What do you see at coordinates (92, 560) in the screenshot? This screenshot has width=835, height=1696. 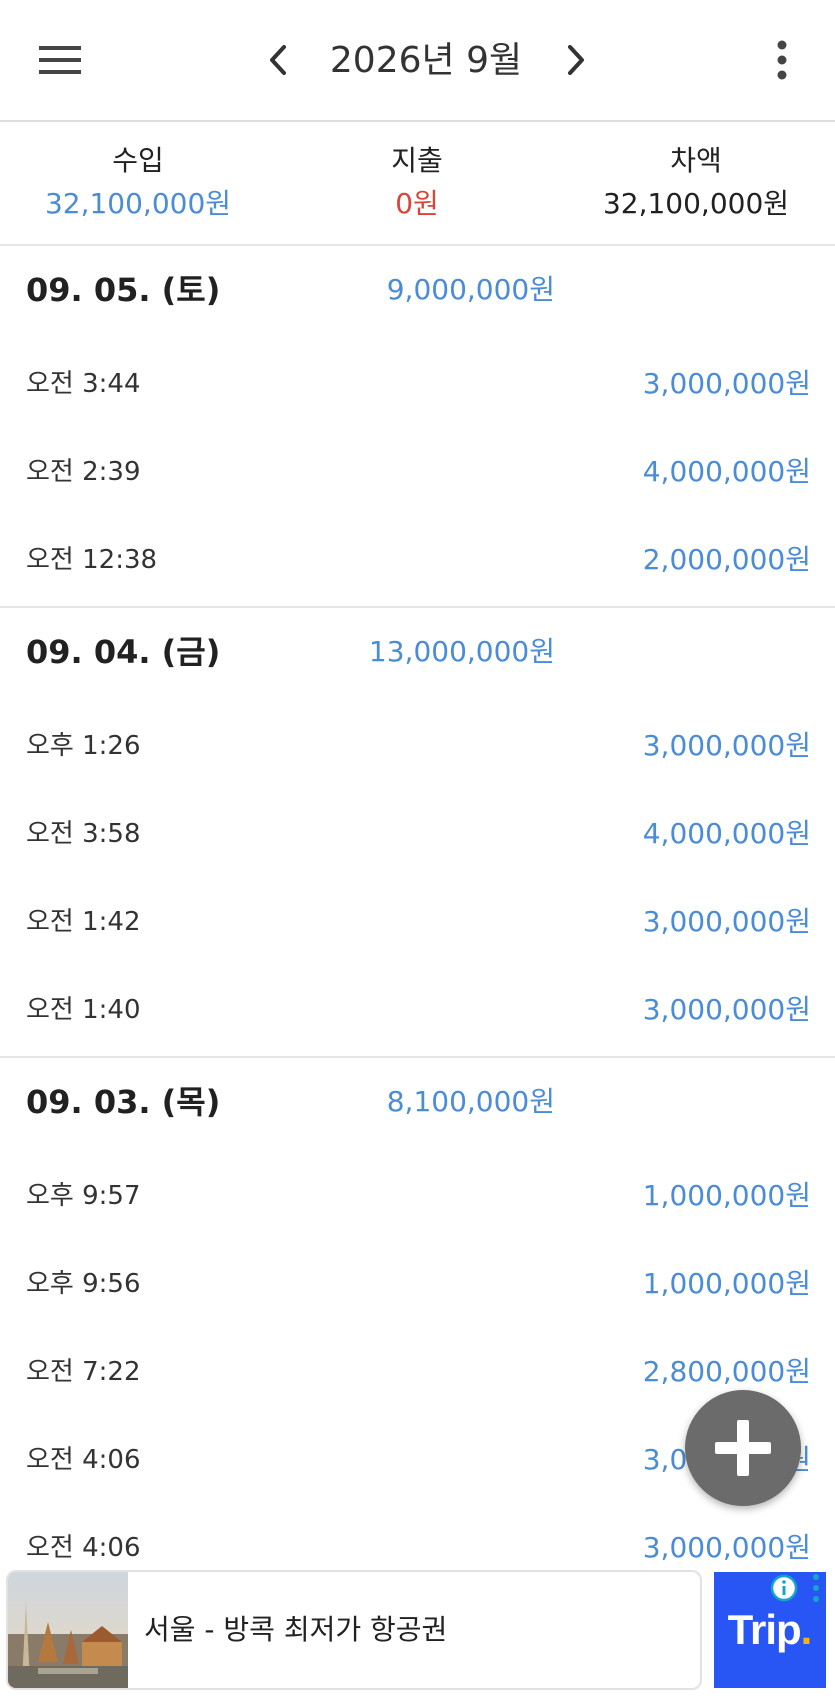 I see `transaction-time: 오전 12:38` at bounding box center [92, 560].